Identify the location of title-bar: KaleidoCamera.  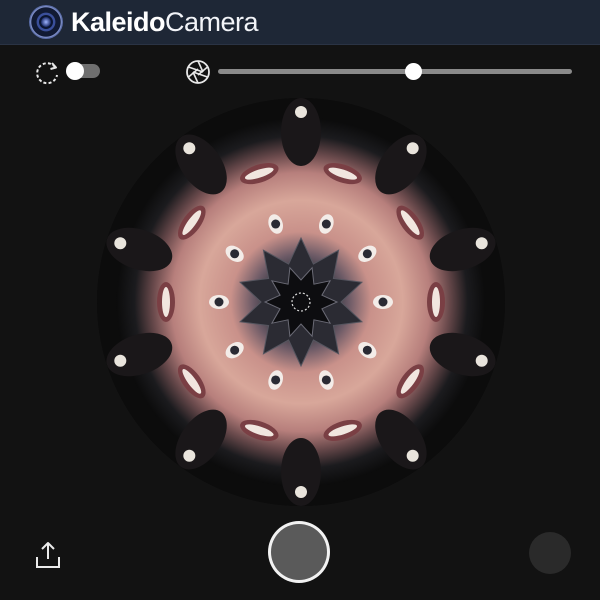
(300, 22).